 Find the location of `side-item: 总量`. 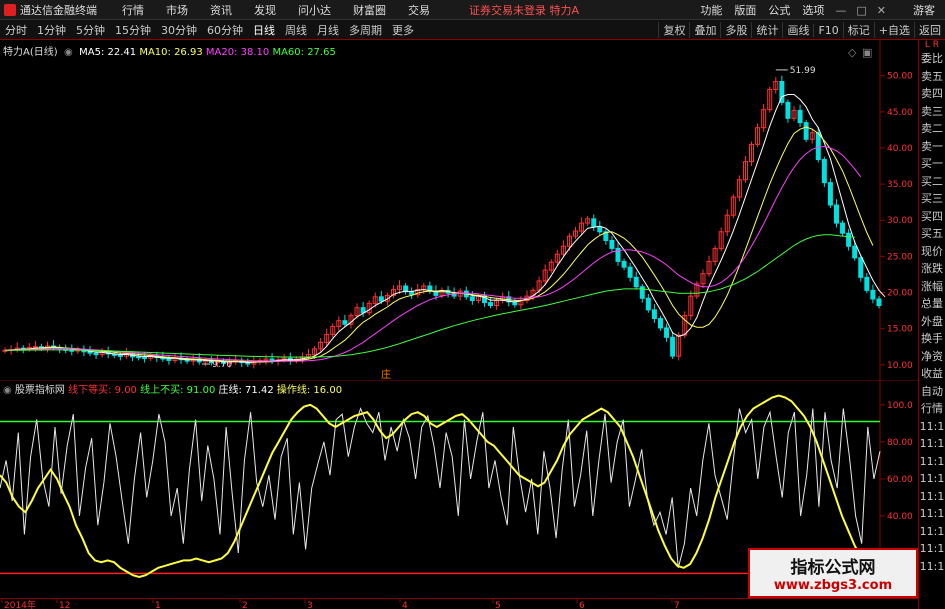

side-item: 总量 is located at coordinates (932, 304).